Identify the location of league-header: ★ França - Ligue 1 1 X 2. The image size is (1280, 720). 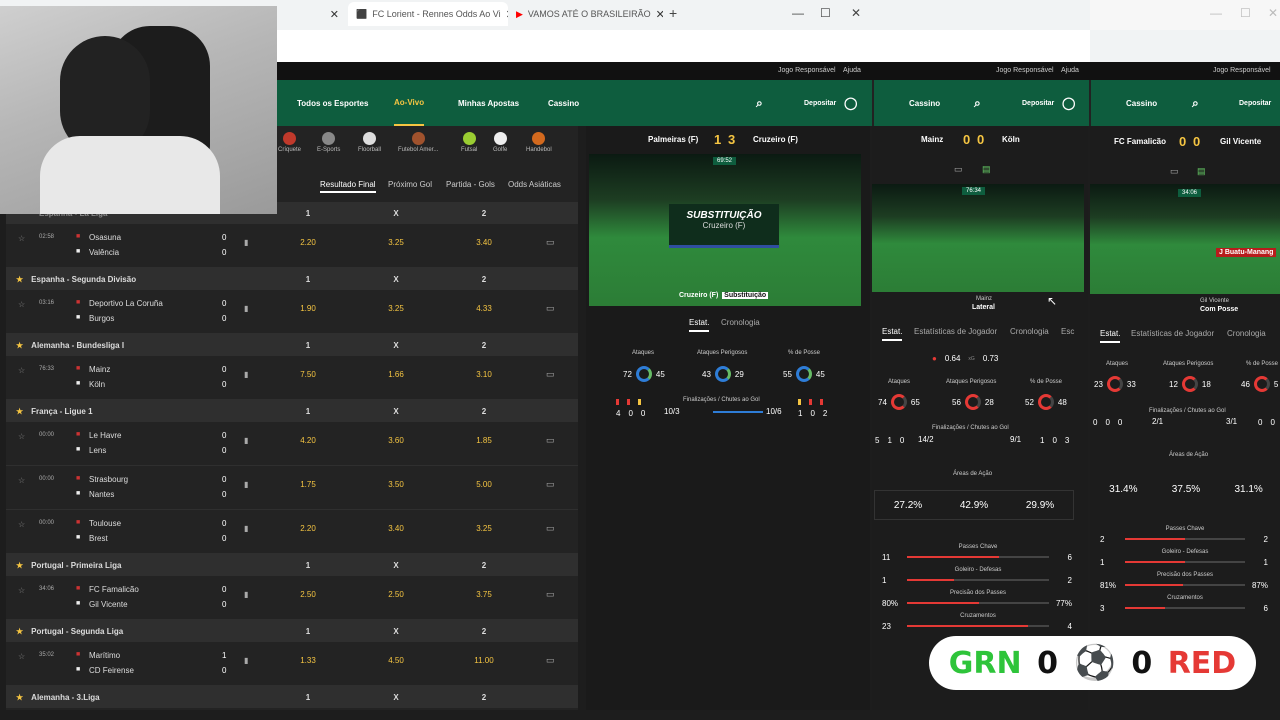
(292, 411).